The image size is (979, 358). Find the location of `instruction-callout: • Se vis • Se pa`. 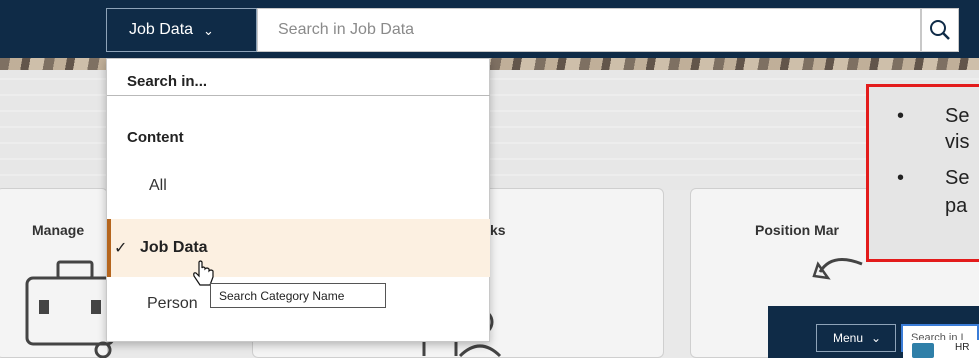

instruction-callout: • Se vis • Se pa is located at coordinates (922, 173).